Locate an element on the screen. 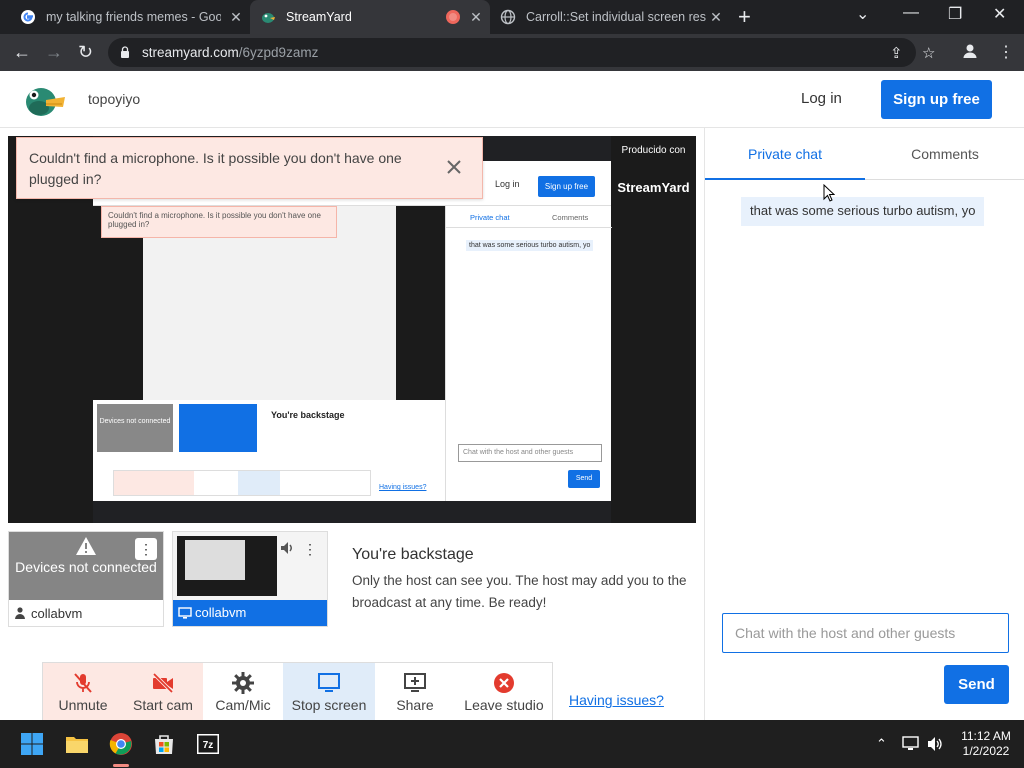  windows-start-icon is located at coordinates (32, 744).